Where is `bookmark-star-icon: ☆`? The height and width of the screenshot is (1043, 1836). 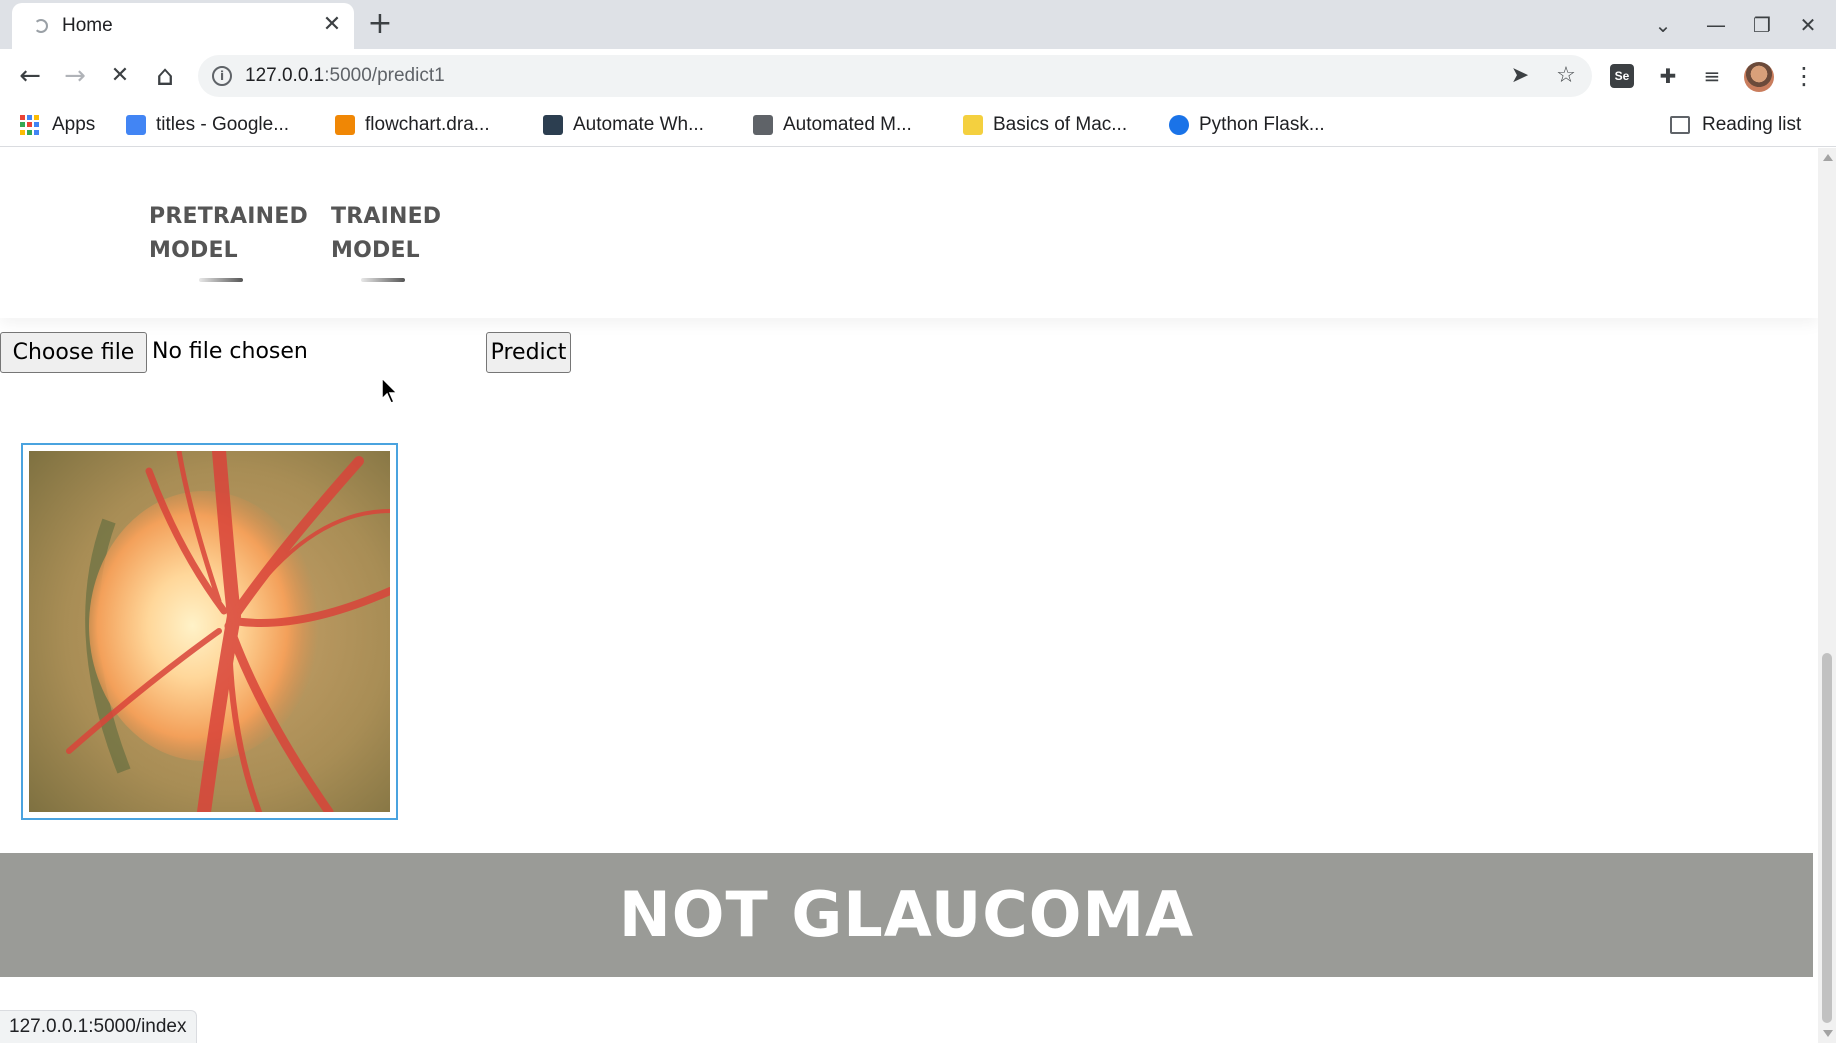 bookmark-star-icon: ☆ is located at coordinates (1566, 76).